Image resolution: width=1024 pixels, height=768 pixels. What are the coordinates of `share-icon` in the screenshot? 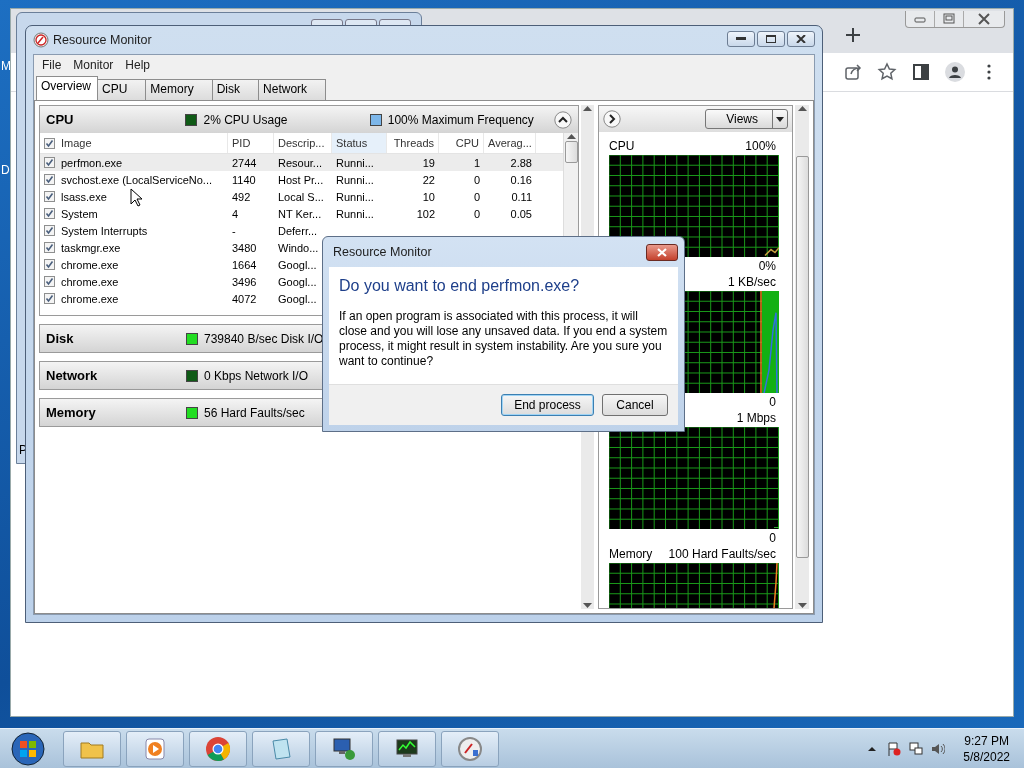 It's located at (853, 72).